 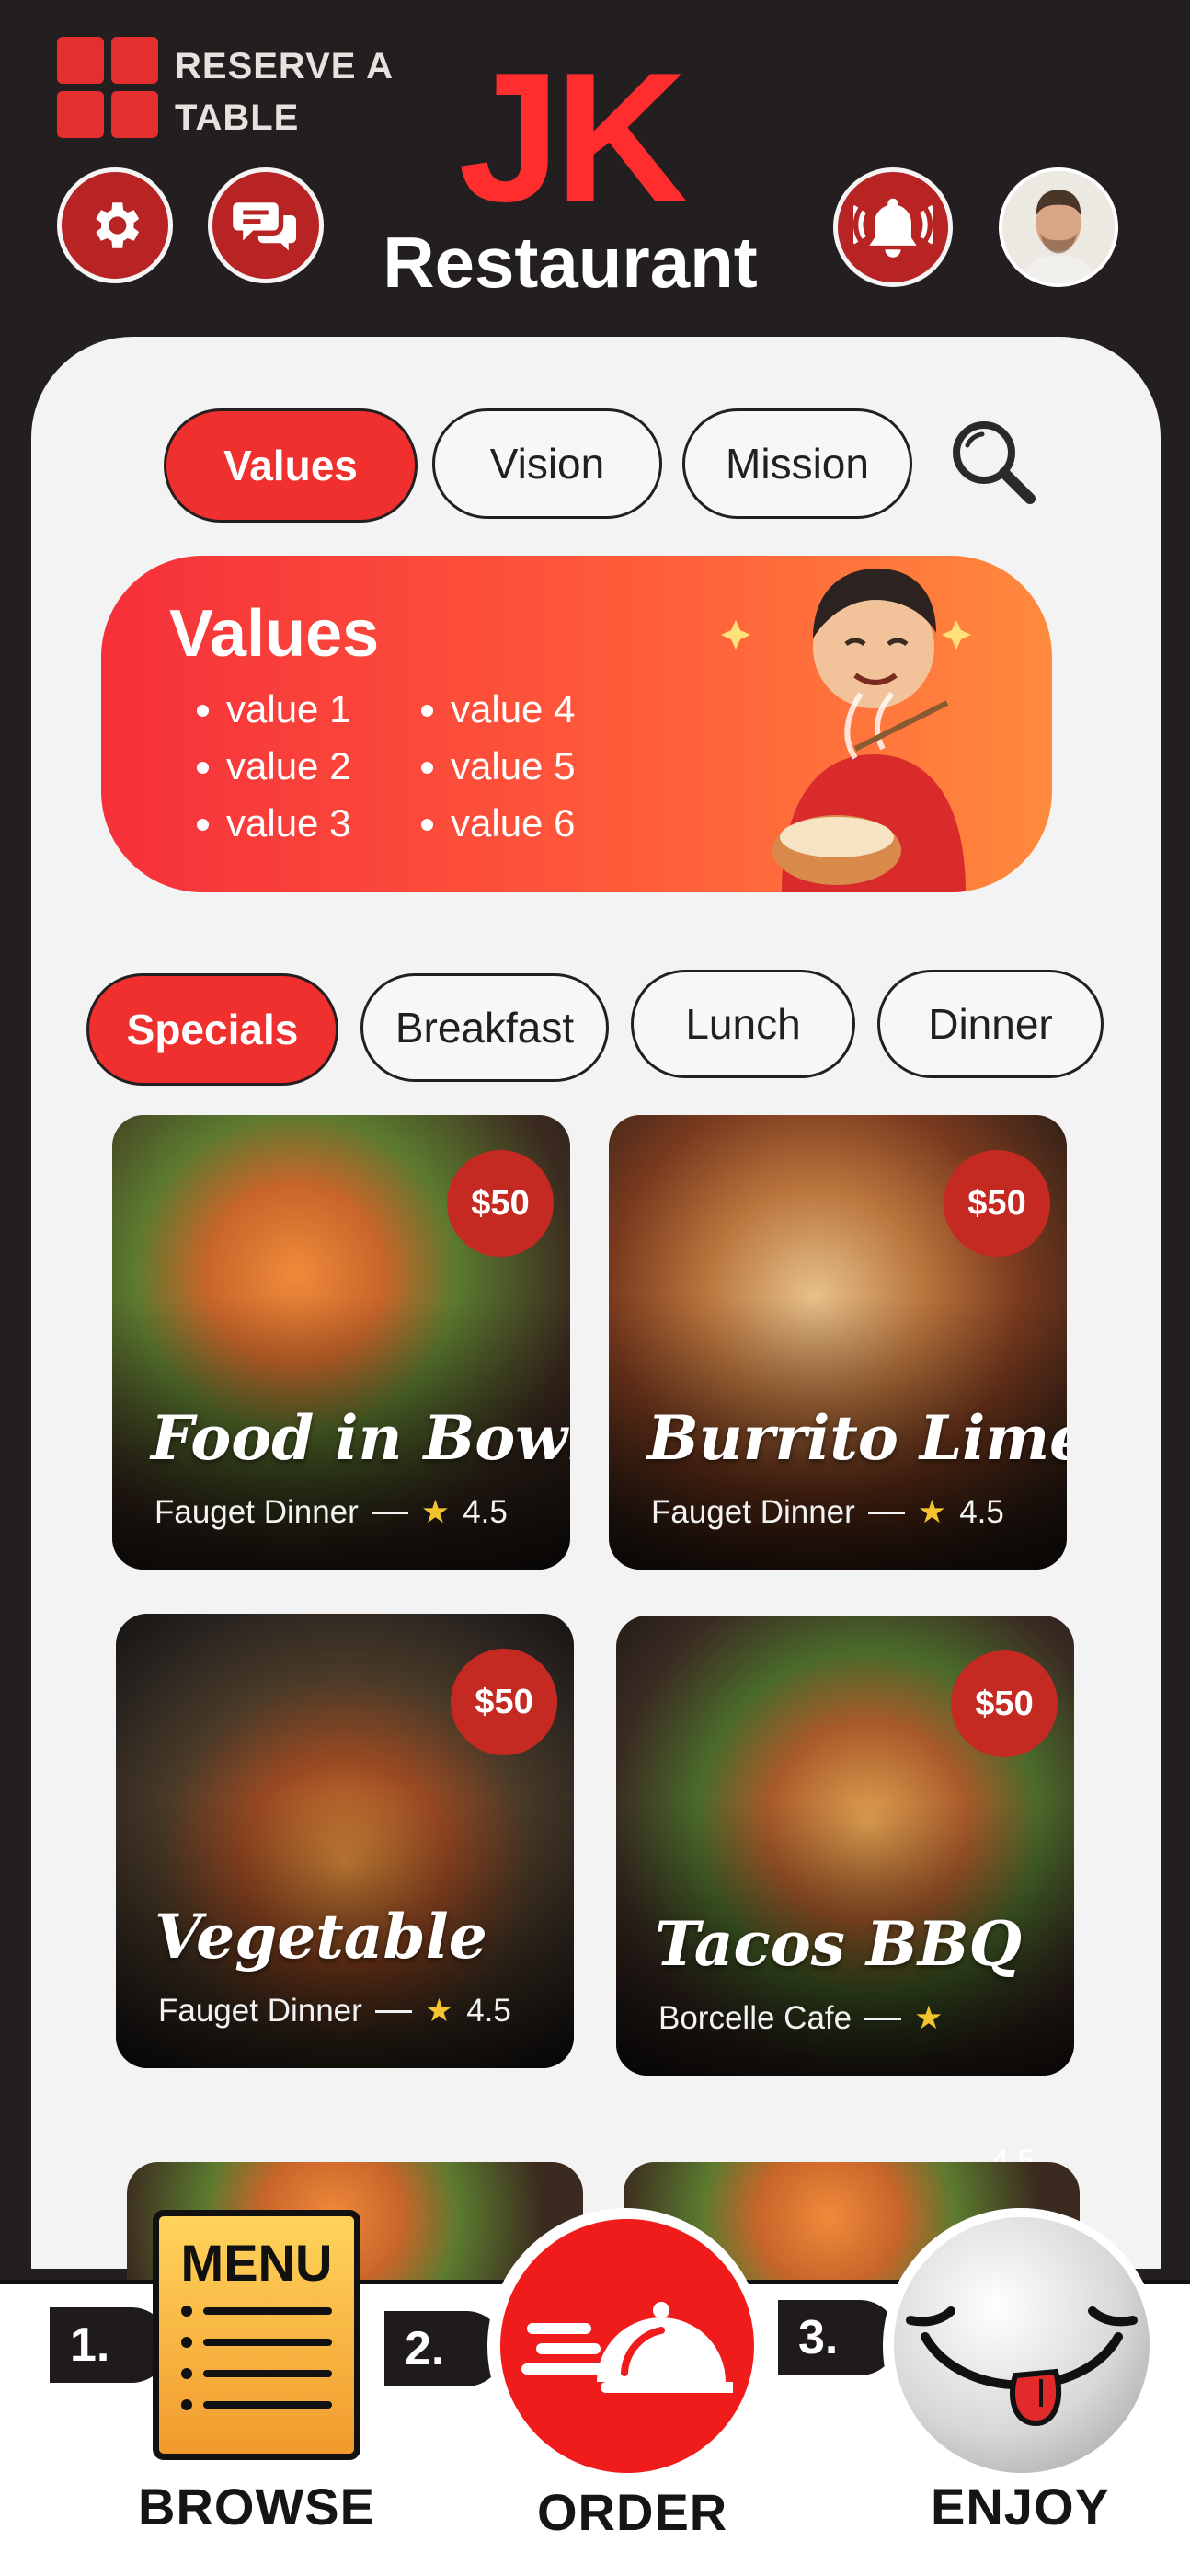 I want to click on tab-values: Values, so click(x=291, y=465).